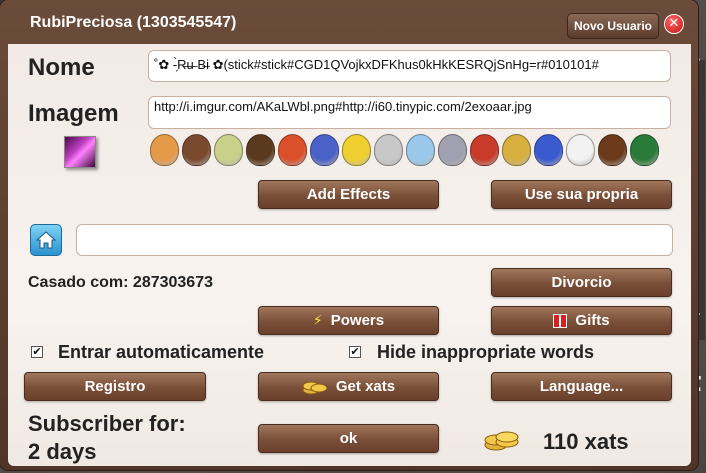 Image resolution: width=706 pixels, height=473 pixels. Describe the element at coordinates (133, 22) in the screenshot. I see `dialog-title: RubiPreciosa (1303545547)` at that location.